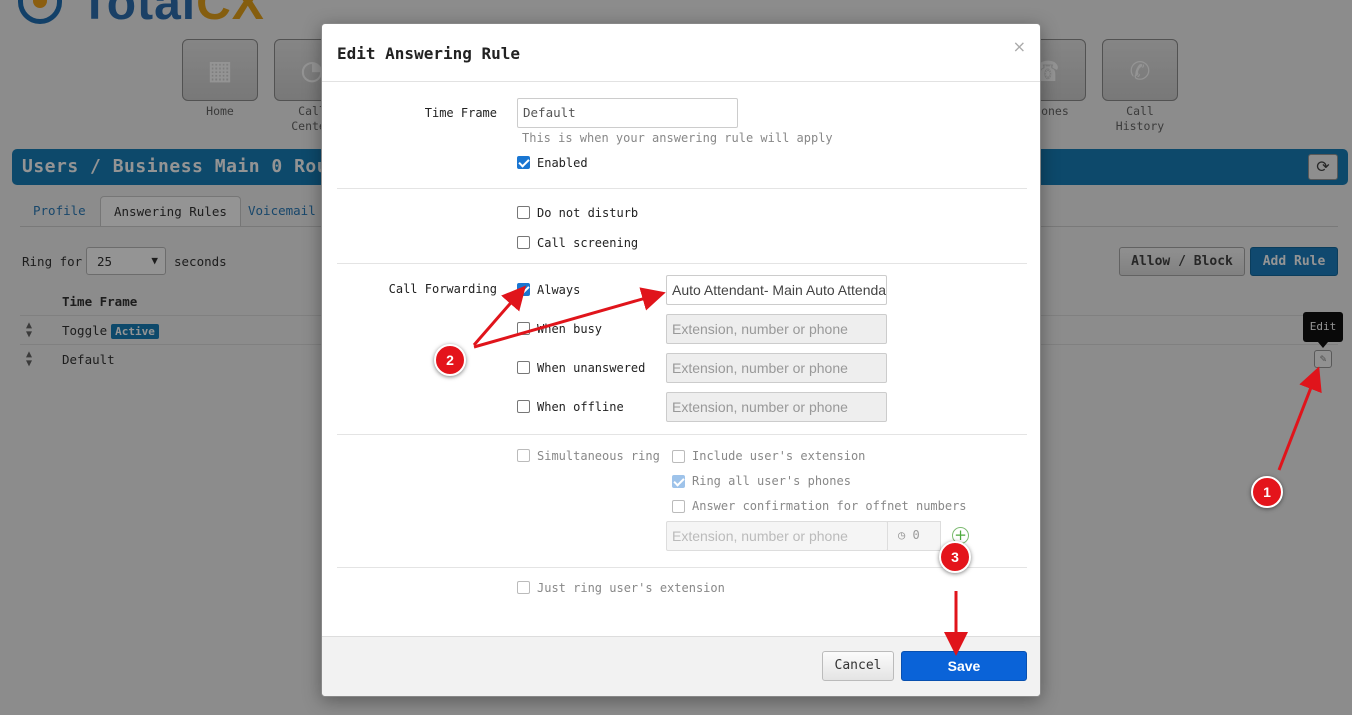  What do you see at coordinates (460, 113) in the screenshot?
I see `time-frame-label: Time Frame` at bounding box center [460, 113].